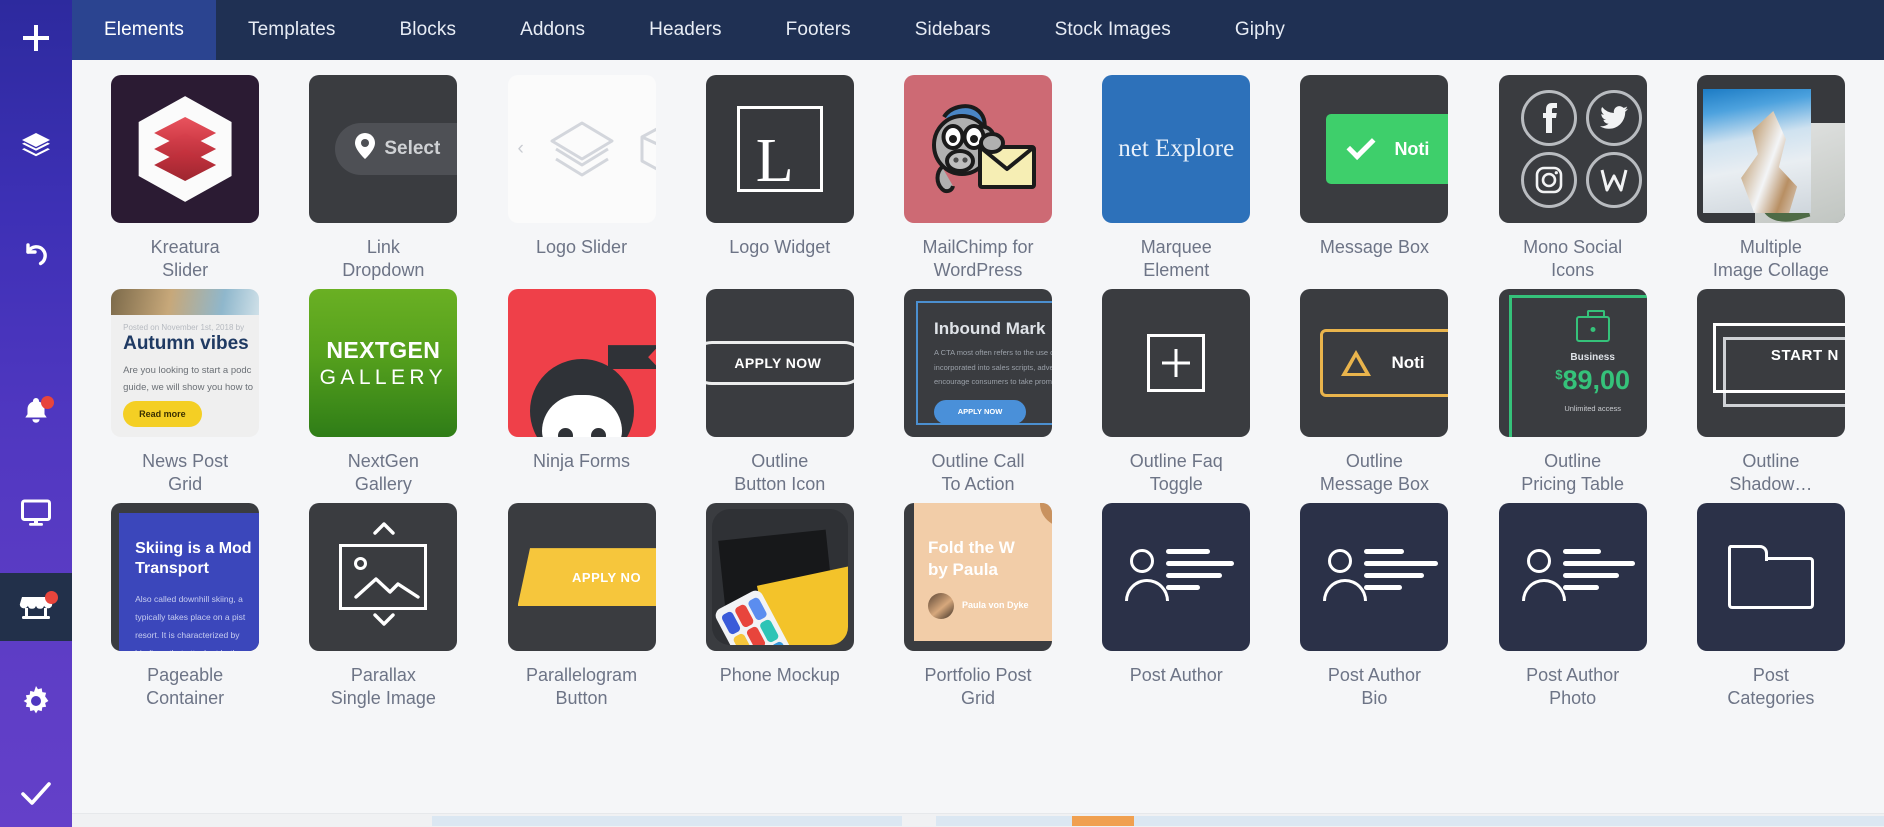 Image resolution: width=1884 pixels, height=827 pixels. What do you see at coordinates (185, 687) in the screenshot?
I see `element-caption: Pageable Container` at bounding box center [185, 687].